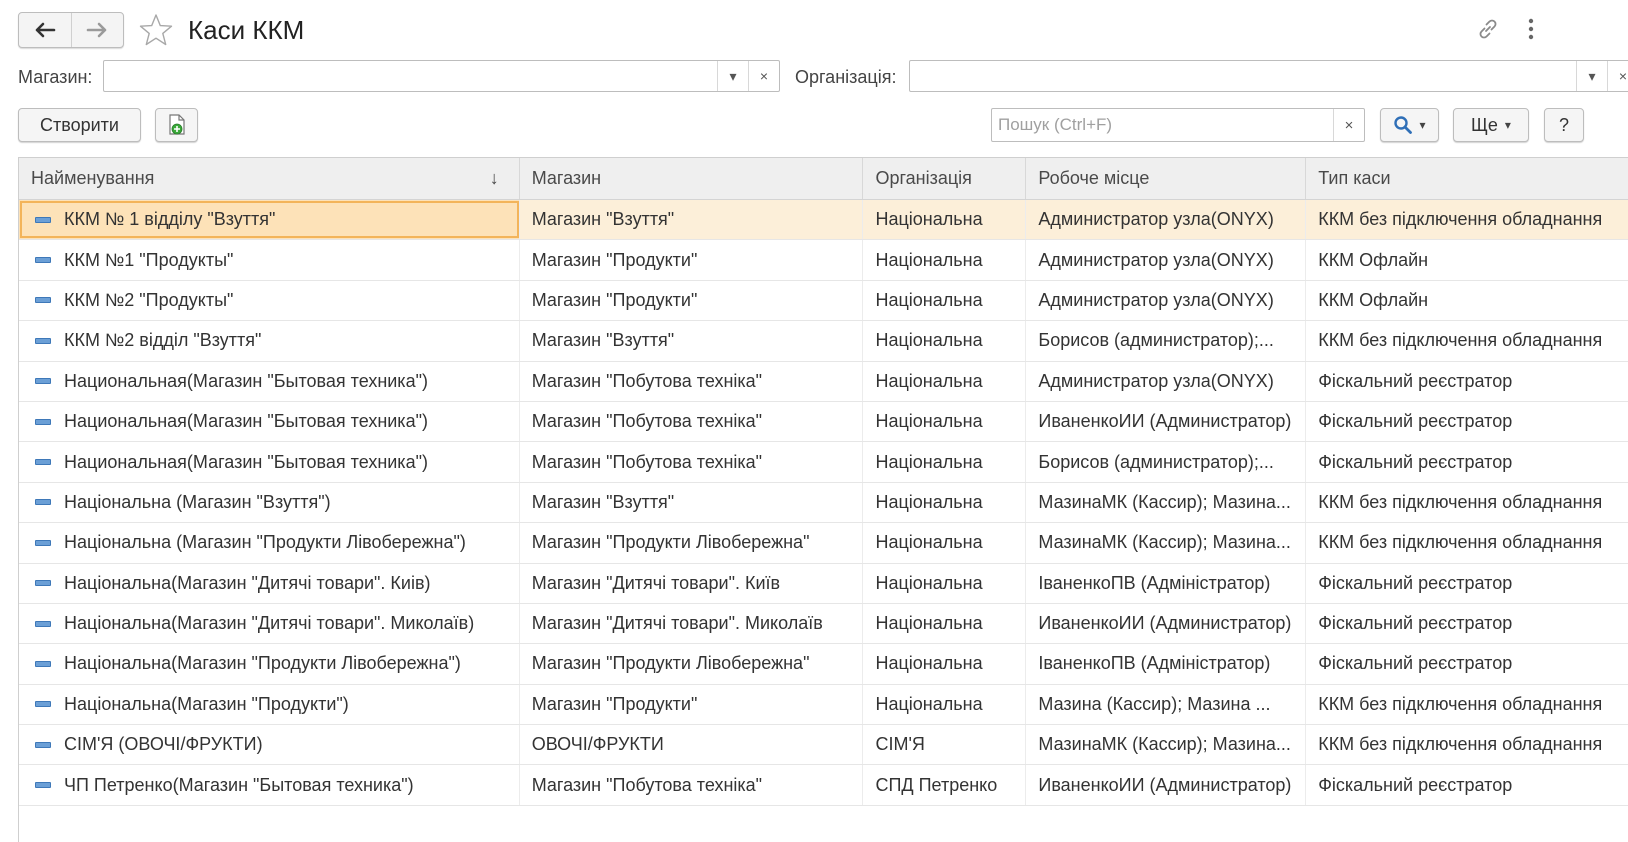 The width and height of the screenshot is (1628, 842). What do you see at coordinates (692, 664) in the screenshot?
I see `cell-store: Магазин "Продукти Лівобережна"` at bounding box center [692, 664].